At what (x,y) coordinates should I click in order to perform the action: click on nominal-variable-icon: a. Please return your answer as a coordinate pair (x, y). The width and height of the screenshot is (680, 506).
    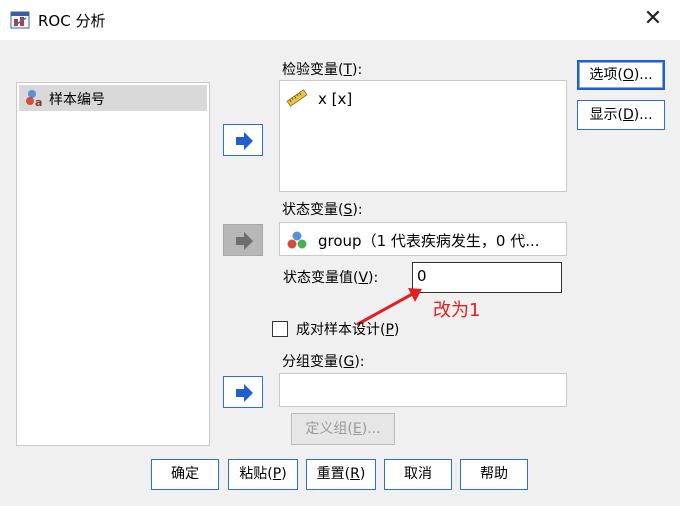
    Looking at the image, I should click on (34, 99).